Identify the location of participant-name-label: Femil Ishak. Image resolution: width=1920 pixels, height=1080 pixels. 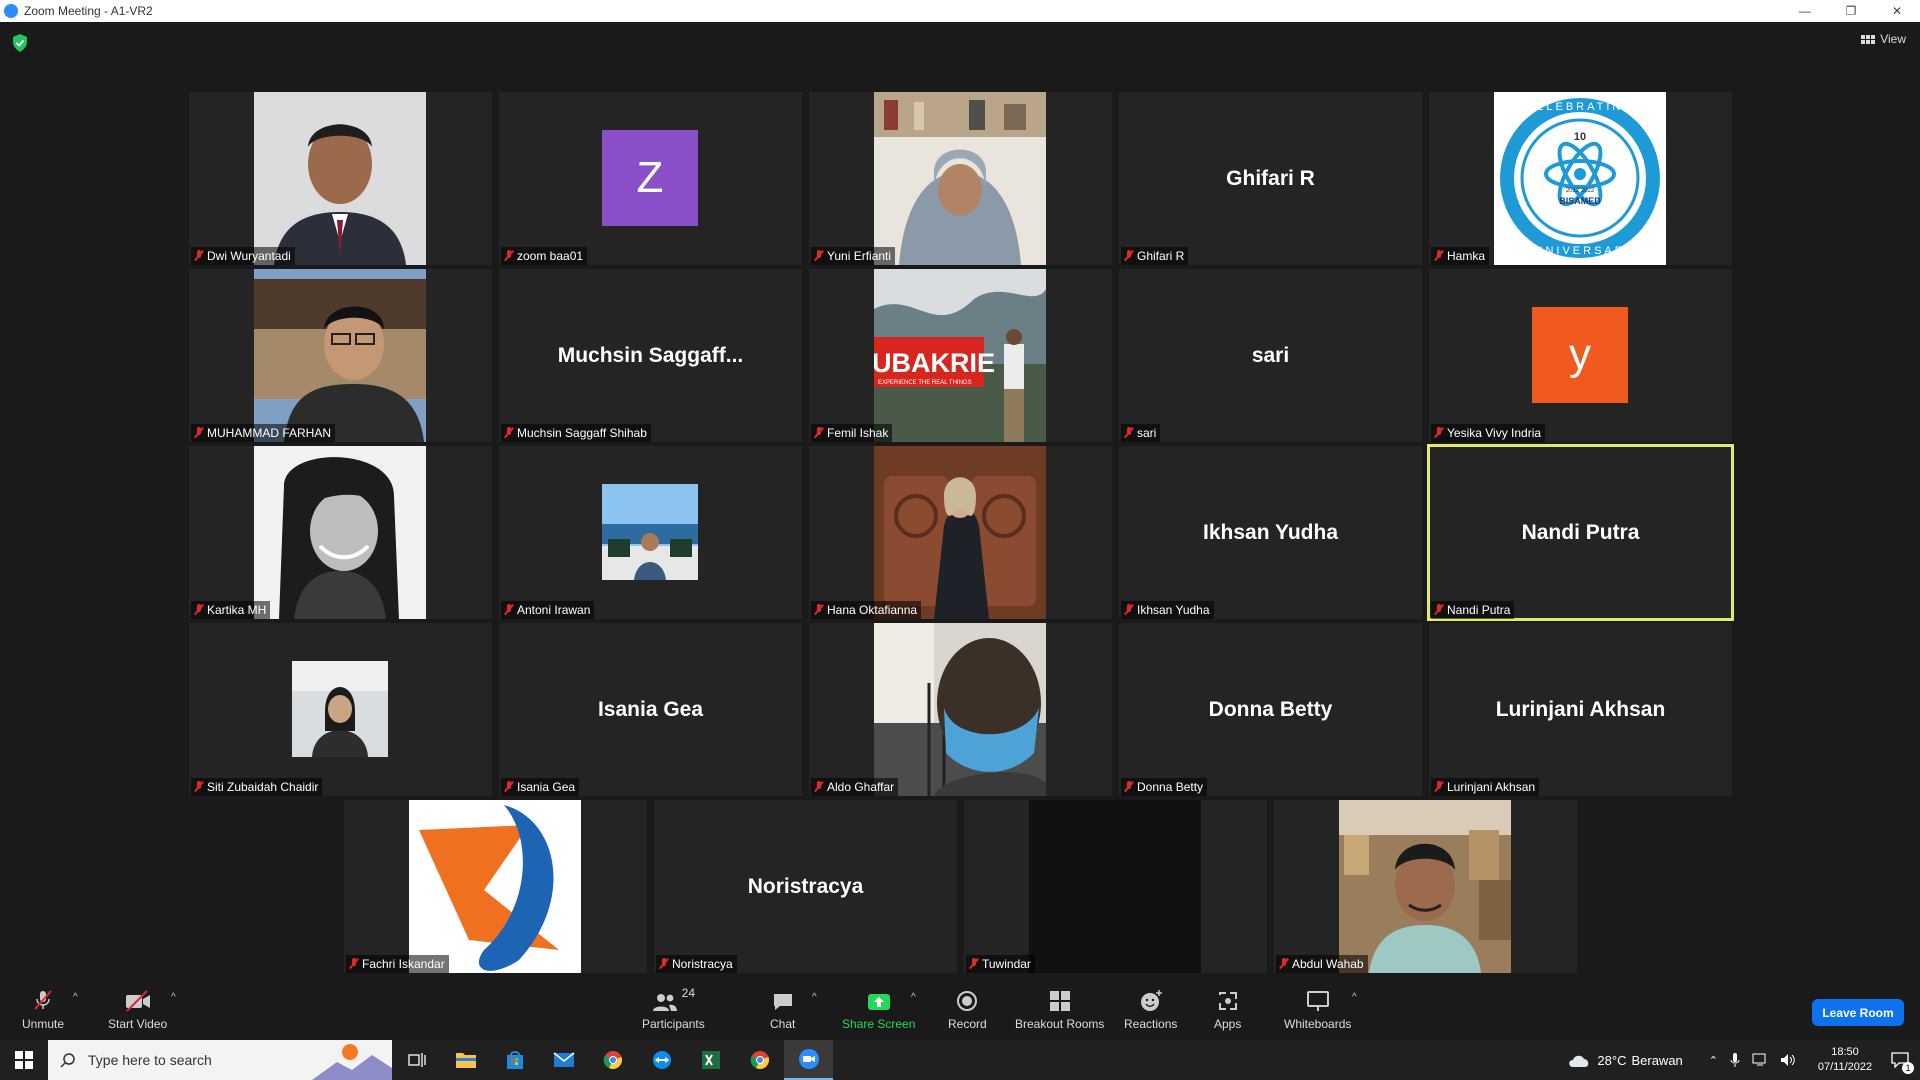
(852, 433).